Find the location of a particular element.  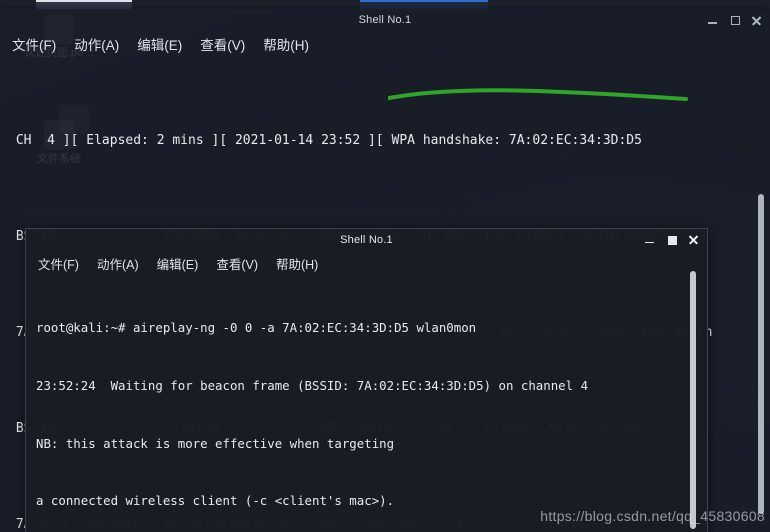

inner-window-scrollbar is located at coordinates (693, 393).